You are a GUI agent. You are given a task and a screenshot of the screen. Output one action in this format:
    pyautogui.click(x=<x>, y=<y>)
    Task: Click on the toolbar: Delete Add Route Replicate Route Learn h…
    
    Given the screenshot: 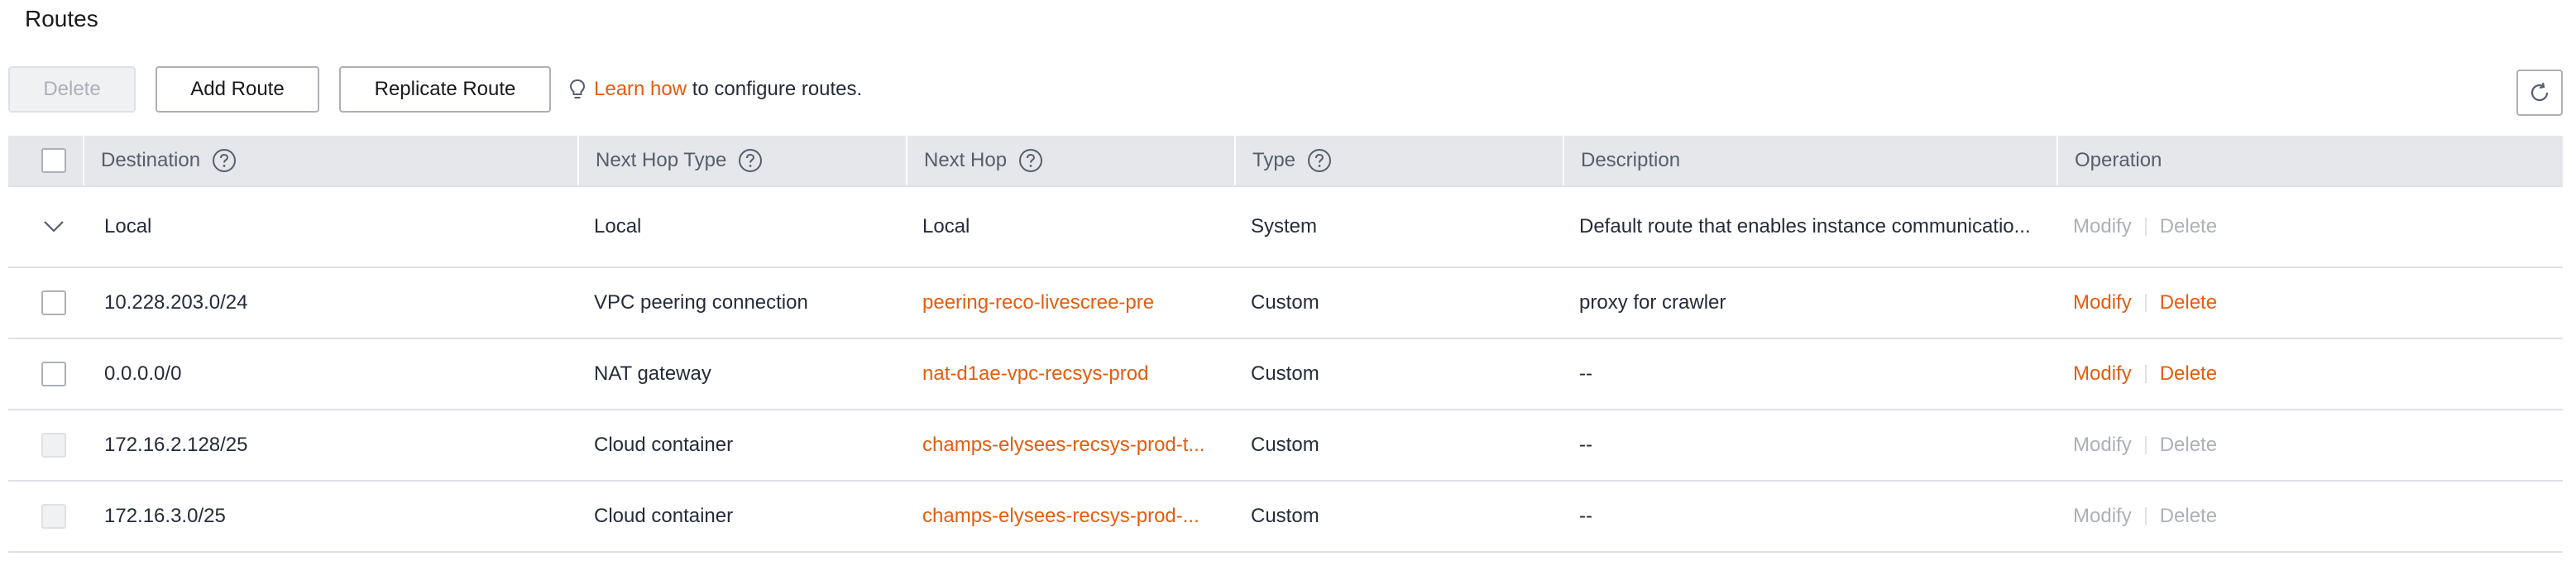 What is the action you would take?
    pyautogui.click(x=435, y=89)
    